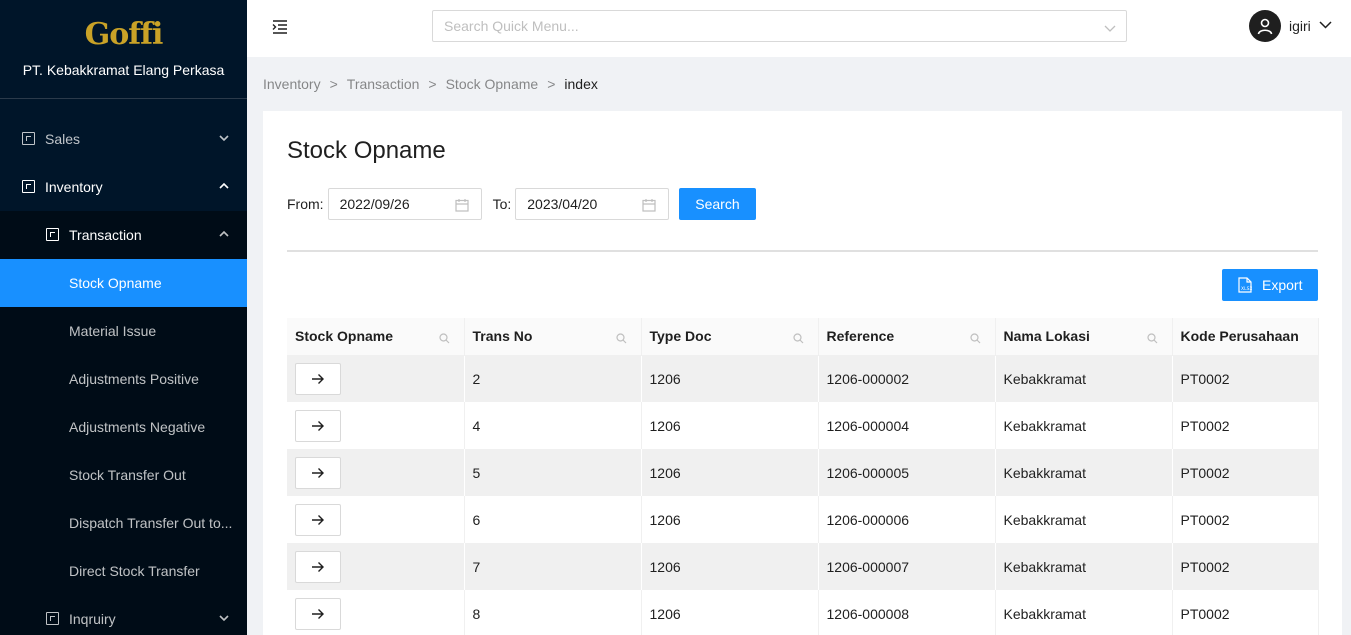 The width and height of the screenshot is (1351, 635). I want to click on user-menu: igiri, so click(1290, 26).